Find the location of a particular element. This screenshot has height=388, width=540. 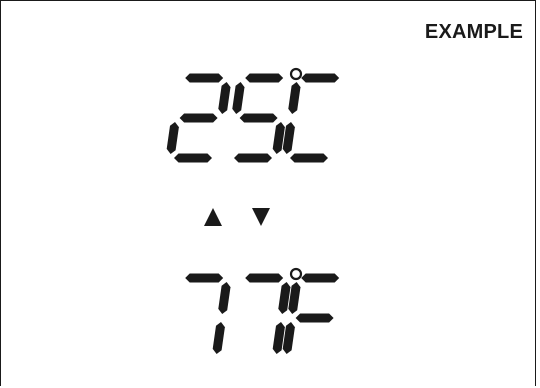

segment-c is located at coordinates (218, 338).